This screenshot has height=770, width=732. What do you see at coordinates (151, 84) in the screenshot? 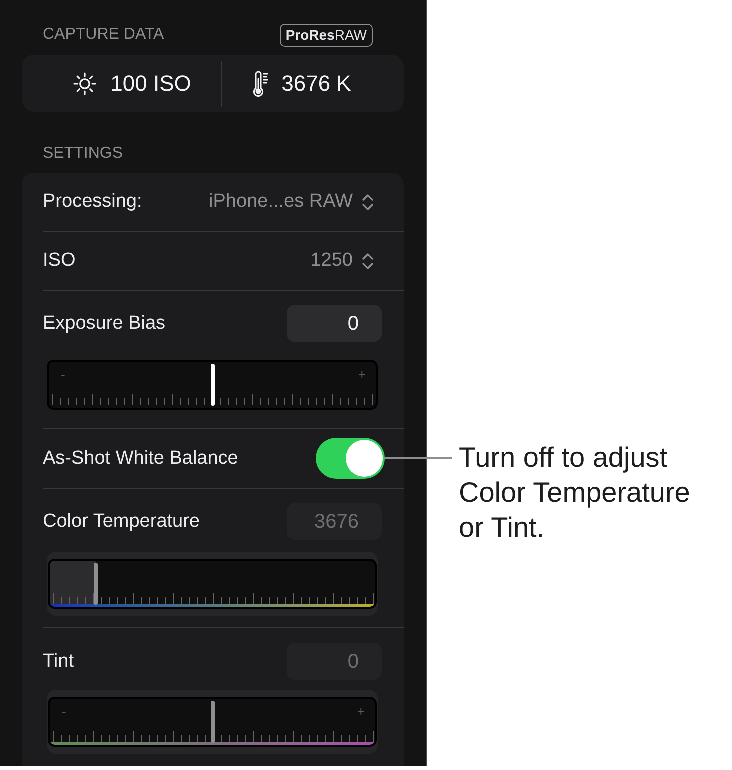
I see `reading-value: 100 ISO` at bounding box center [151, 84].